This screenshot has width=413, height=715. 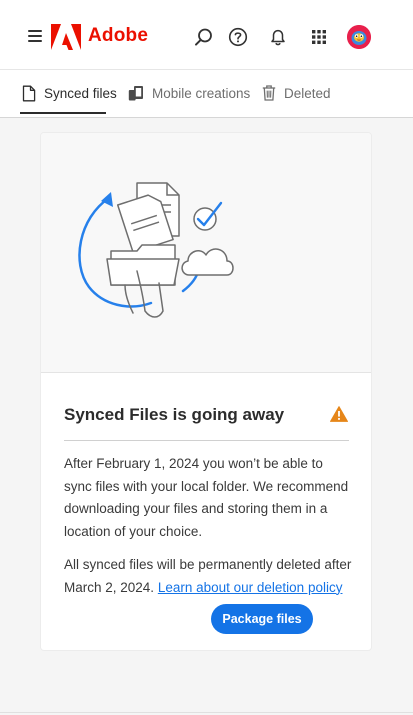 I want to click on tab-label: Synced files, so click(x=80, y=93).